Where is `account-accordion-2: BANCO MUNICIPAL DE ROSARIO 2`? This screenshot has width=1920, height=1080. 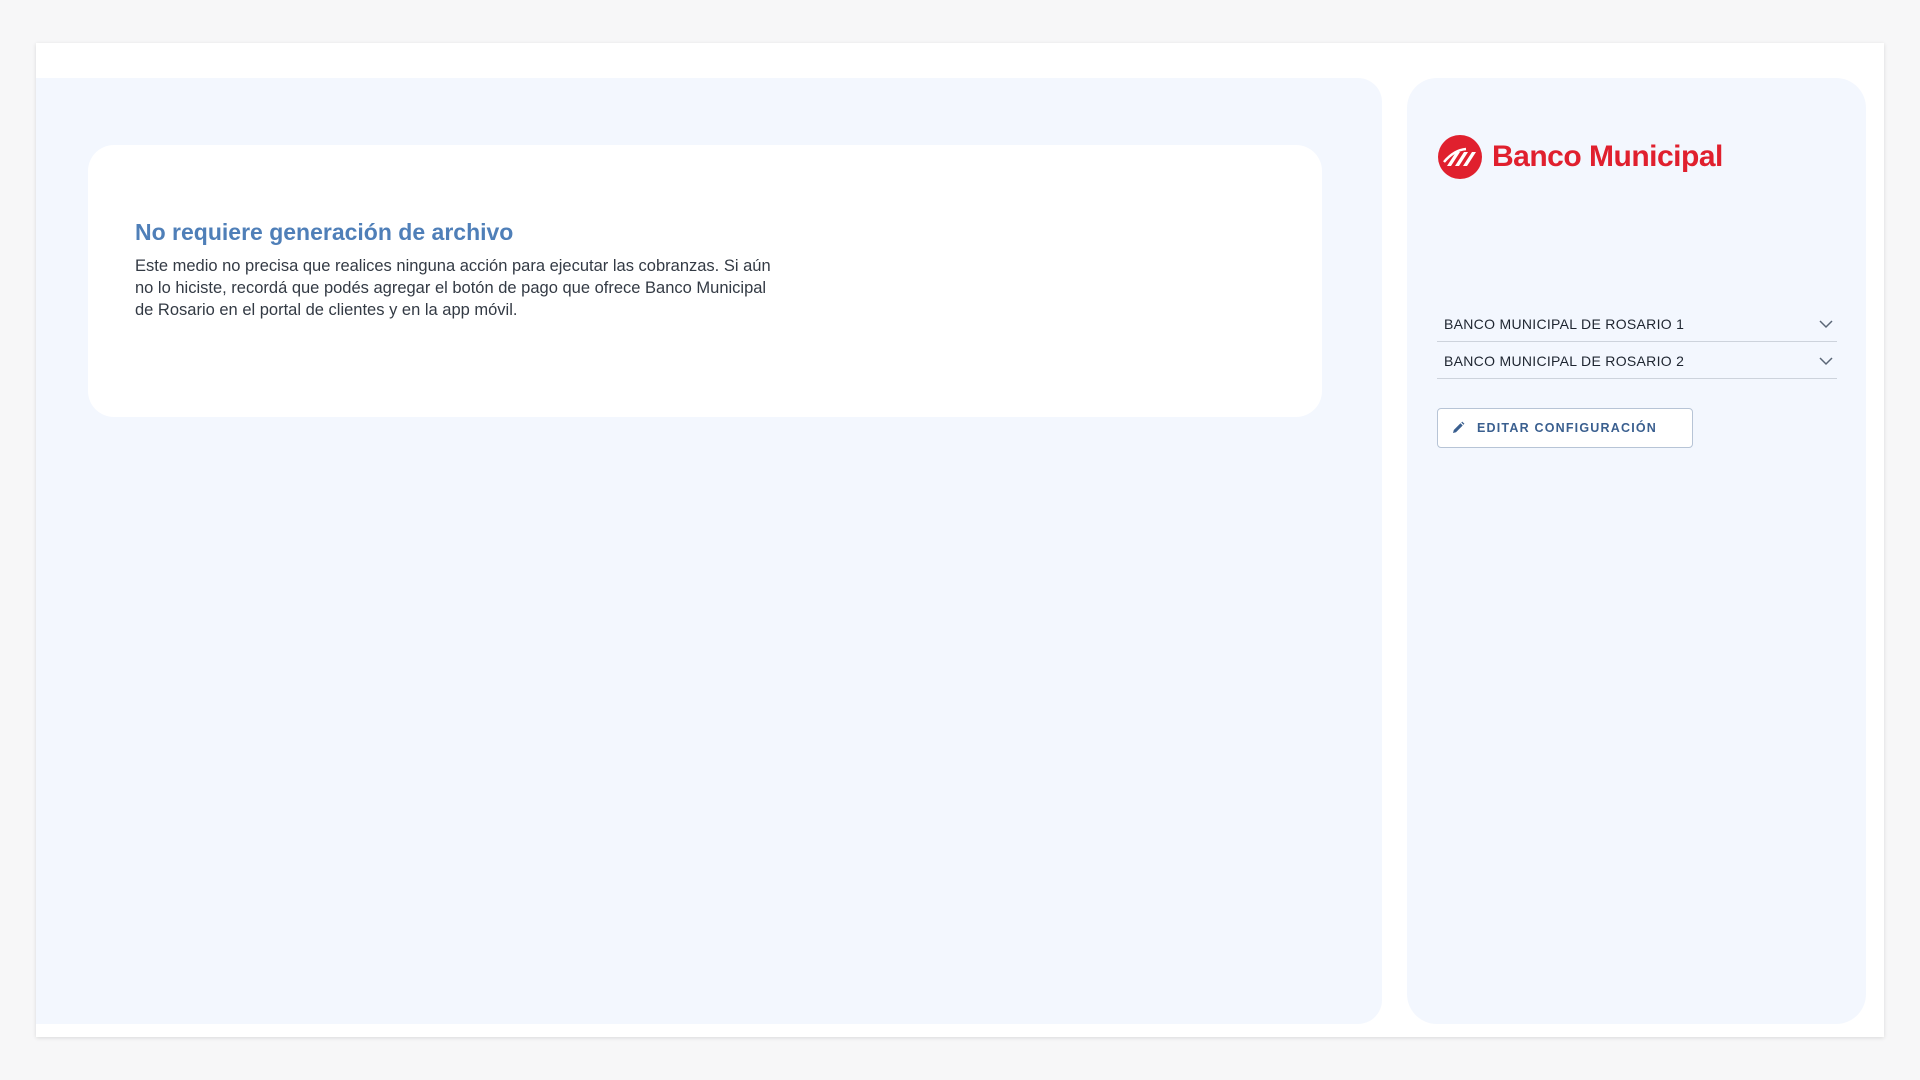
account-accordion-2: BANCO MUNICIPAL DE ROSARIO 2 is located at coordinates (1637, 361).